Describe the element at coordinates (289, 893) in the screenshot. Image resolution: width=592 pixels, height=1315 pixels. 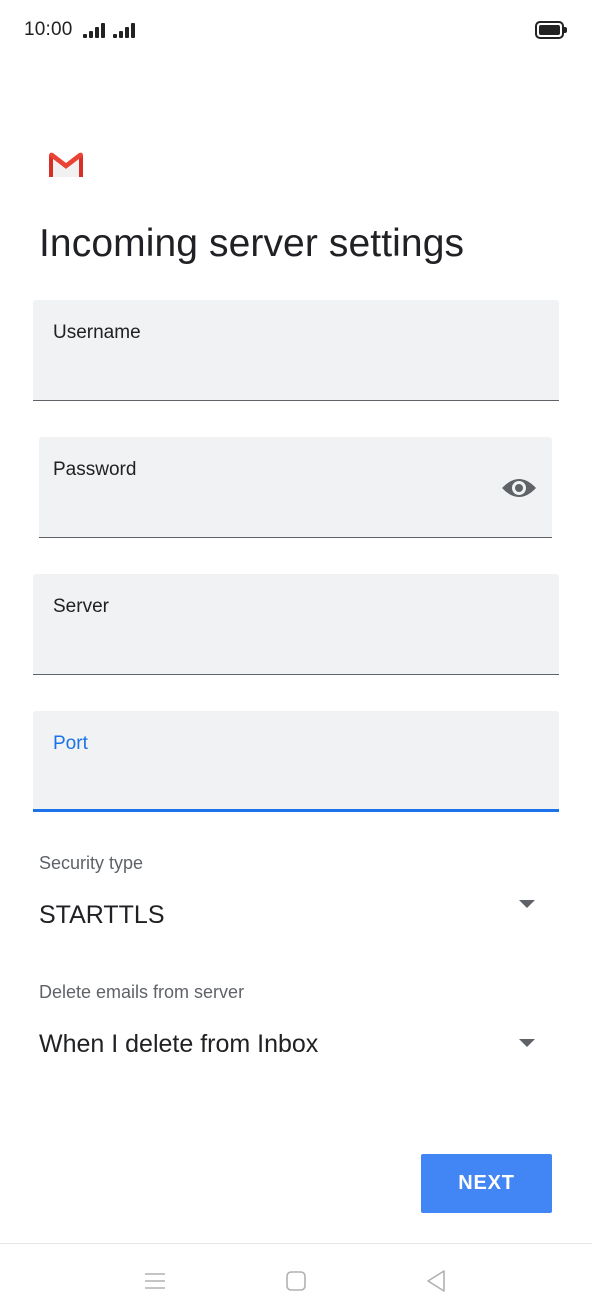
I see `security-type-dropdown: Security type STARTTLS` at that location.